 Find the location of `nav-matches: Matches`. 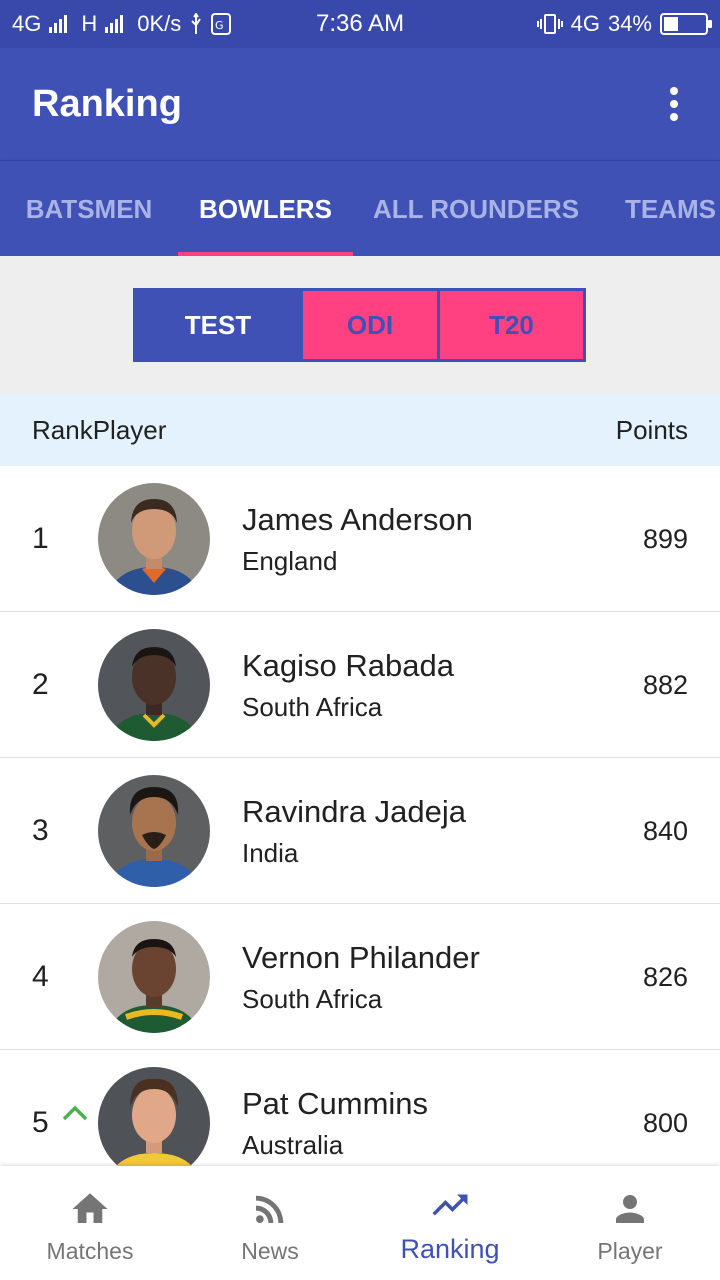

nav-matches: Matches is located at coordinates (90, 1223).